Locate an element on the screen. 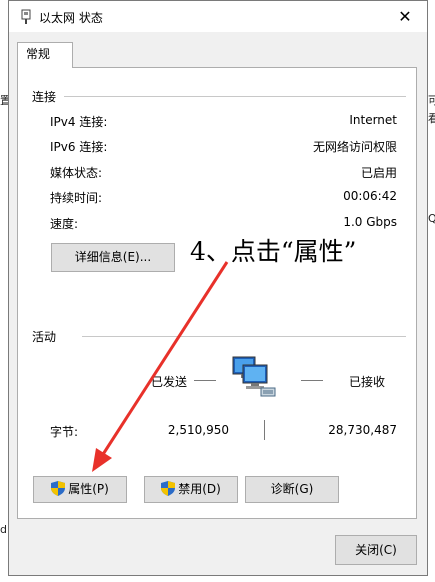  received-connector-line is located at coordinates (312, 380).